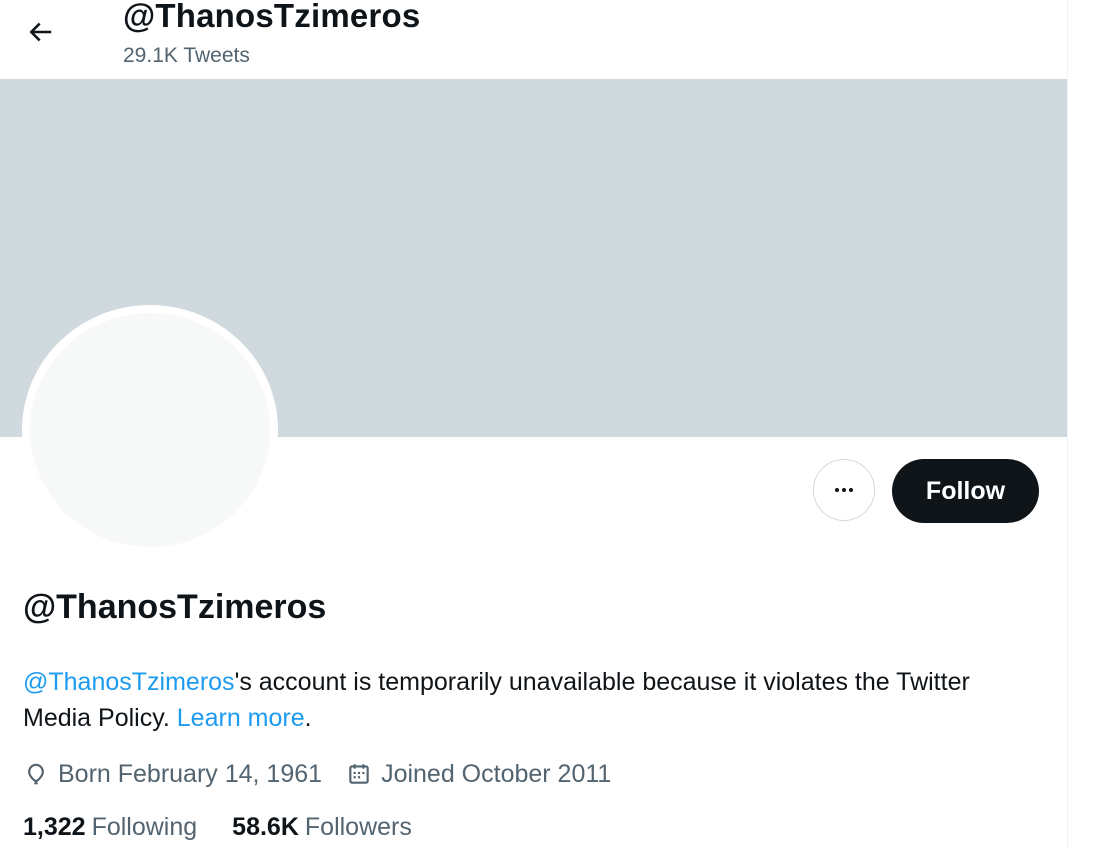 The width and height of the screenshot is (1100, 849). I want to click on more-options-button, so click(844, 490).